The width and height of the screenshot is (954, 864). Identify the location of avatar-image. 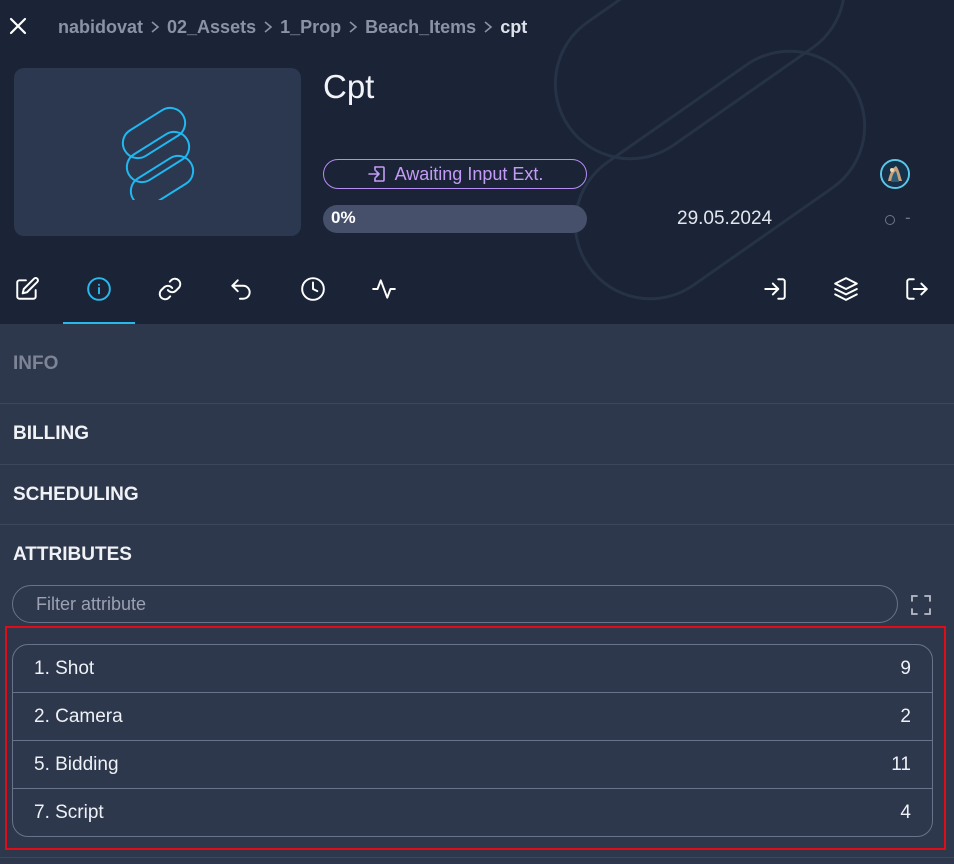
(895, 174).